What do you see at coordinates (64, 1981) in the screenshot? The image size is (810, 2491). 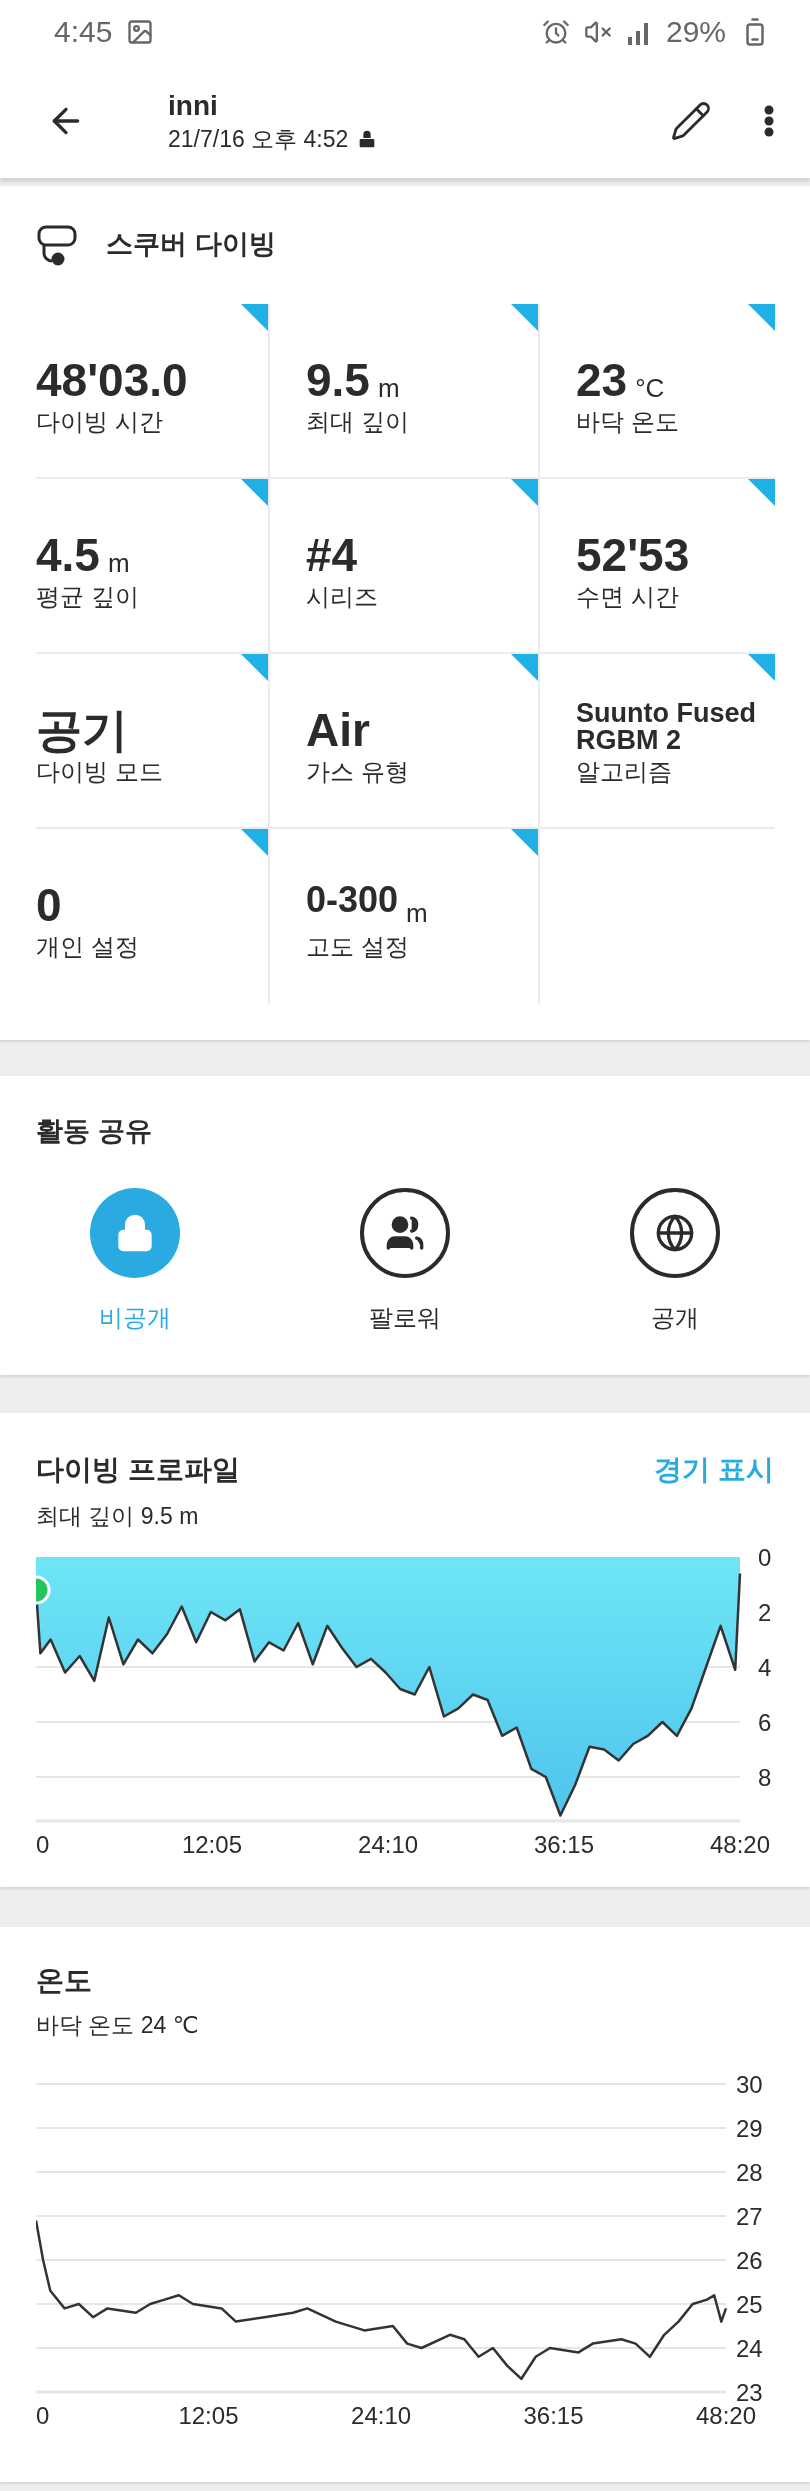 I see `section-title: 온도` at bounding box center [64, 1981].